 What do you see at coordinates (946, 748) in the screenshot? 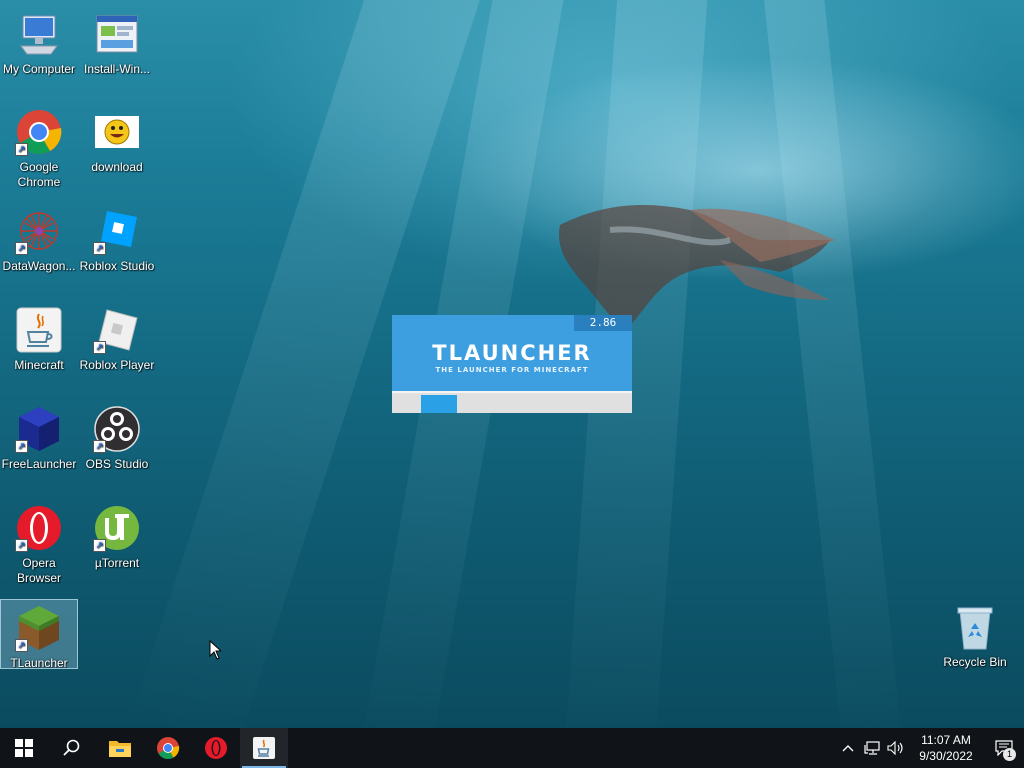
I see `taskbar-clock: 11:07 AM 9/30/2022` at bounding box center [946, 748].